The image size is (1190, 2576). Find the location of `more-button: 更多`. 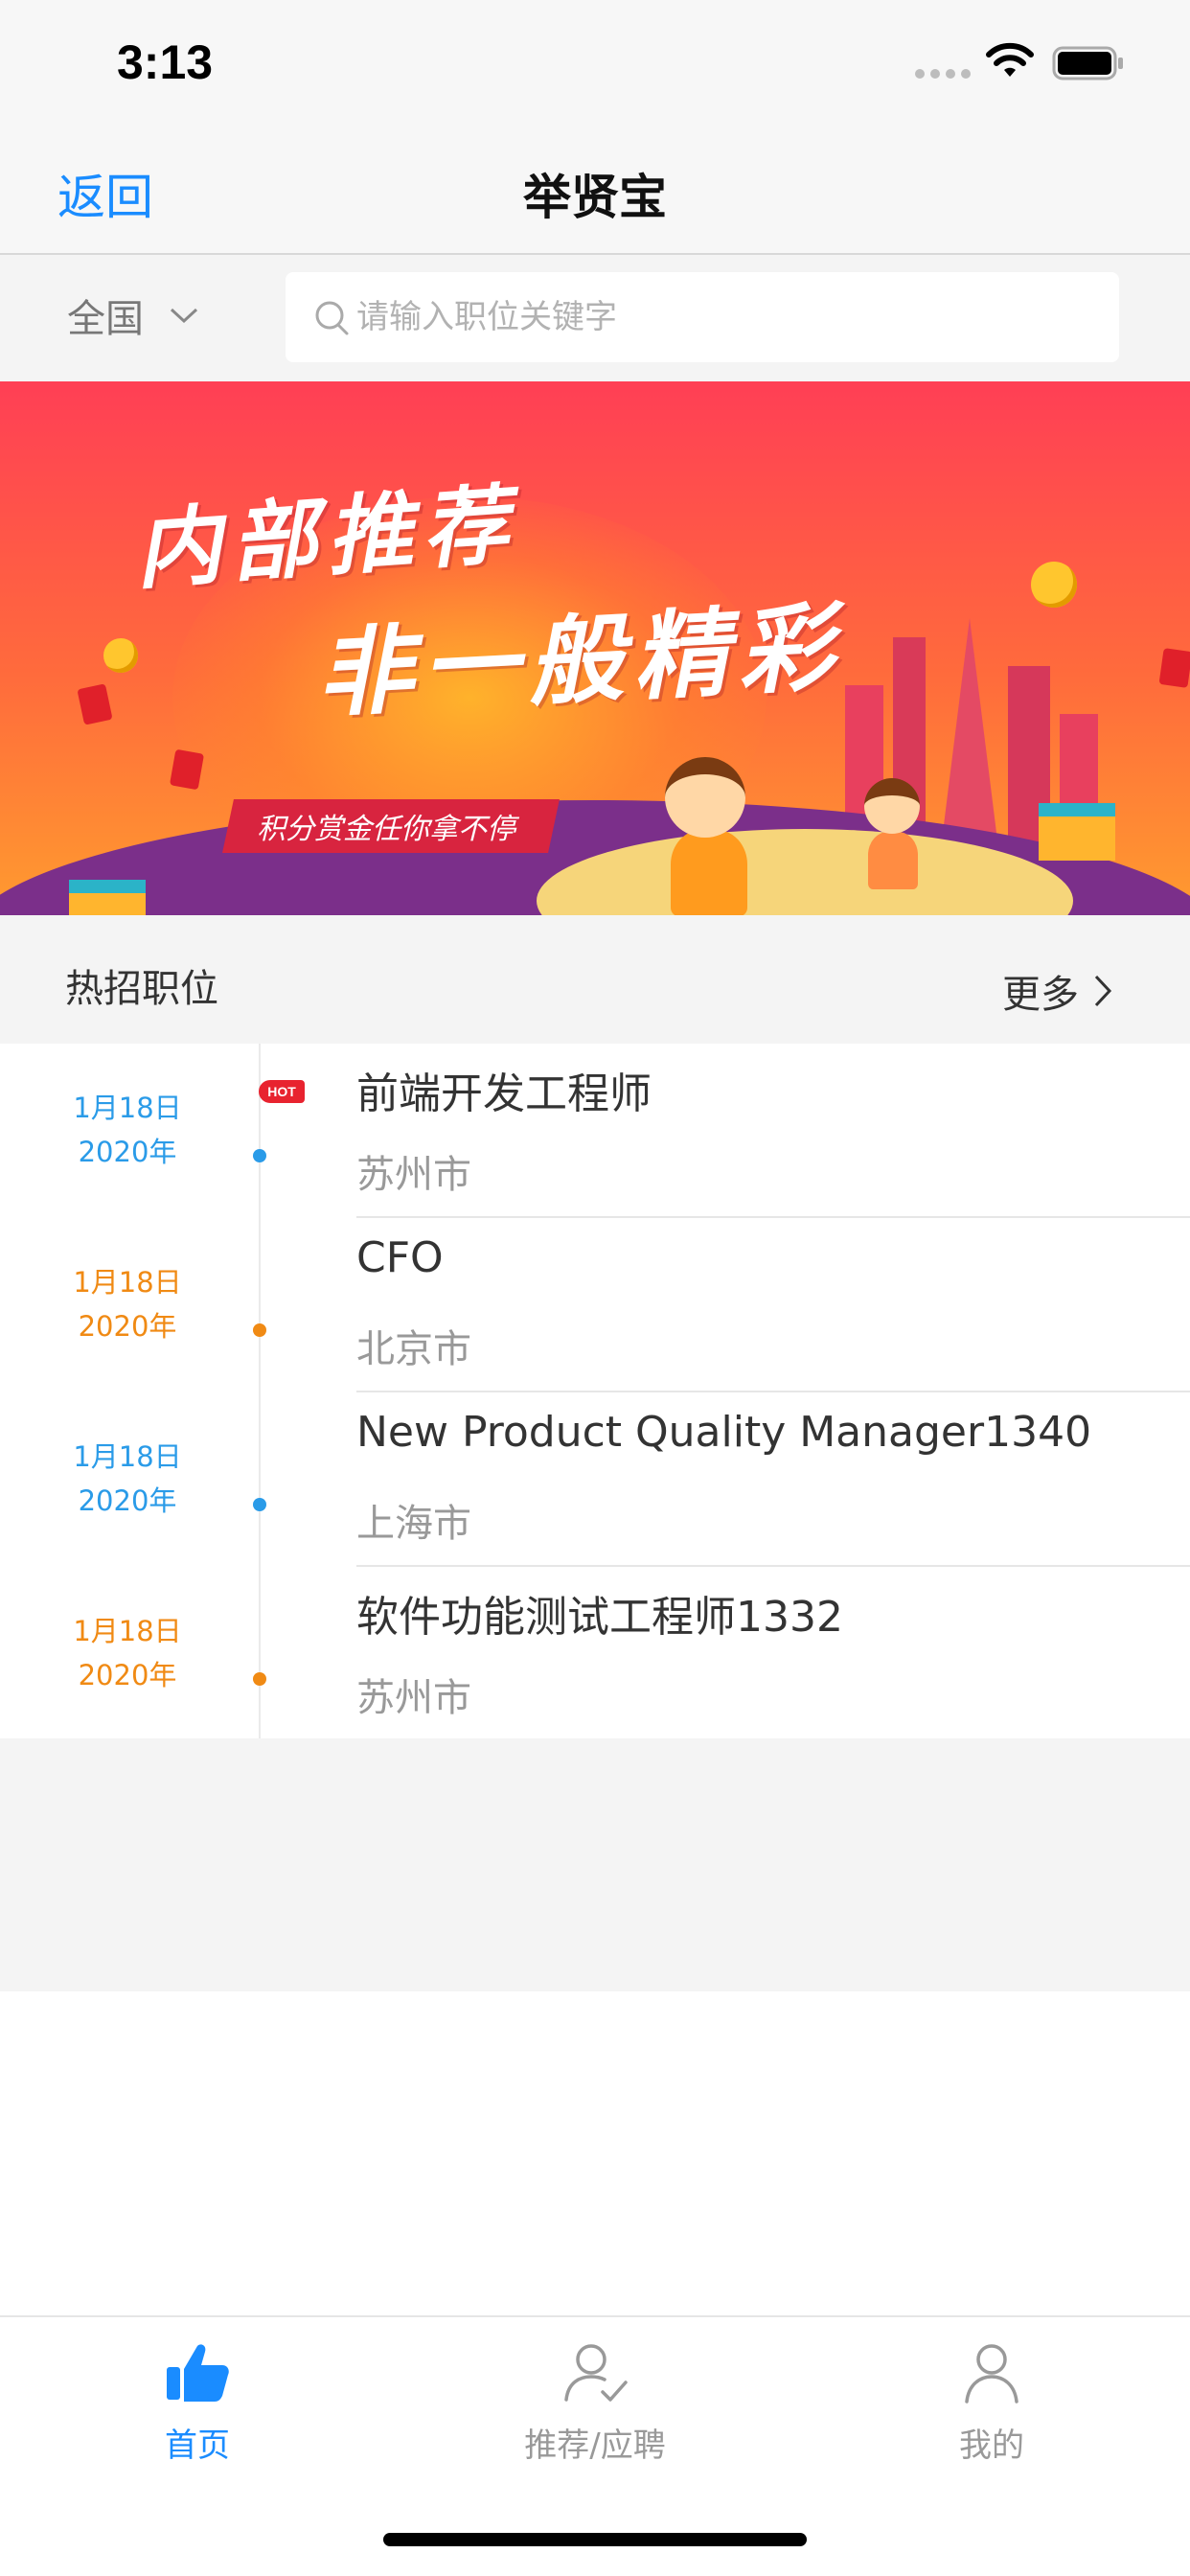

more-button: 更多 is located at coordinates (1058, 991).